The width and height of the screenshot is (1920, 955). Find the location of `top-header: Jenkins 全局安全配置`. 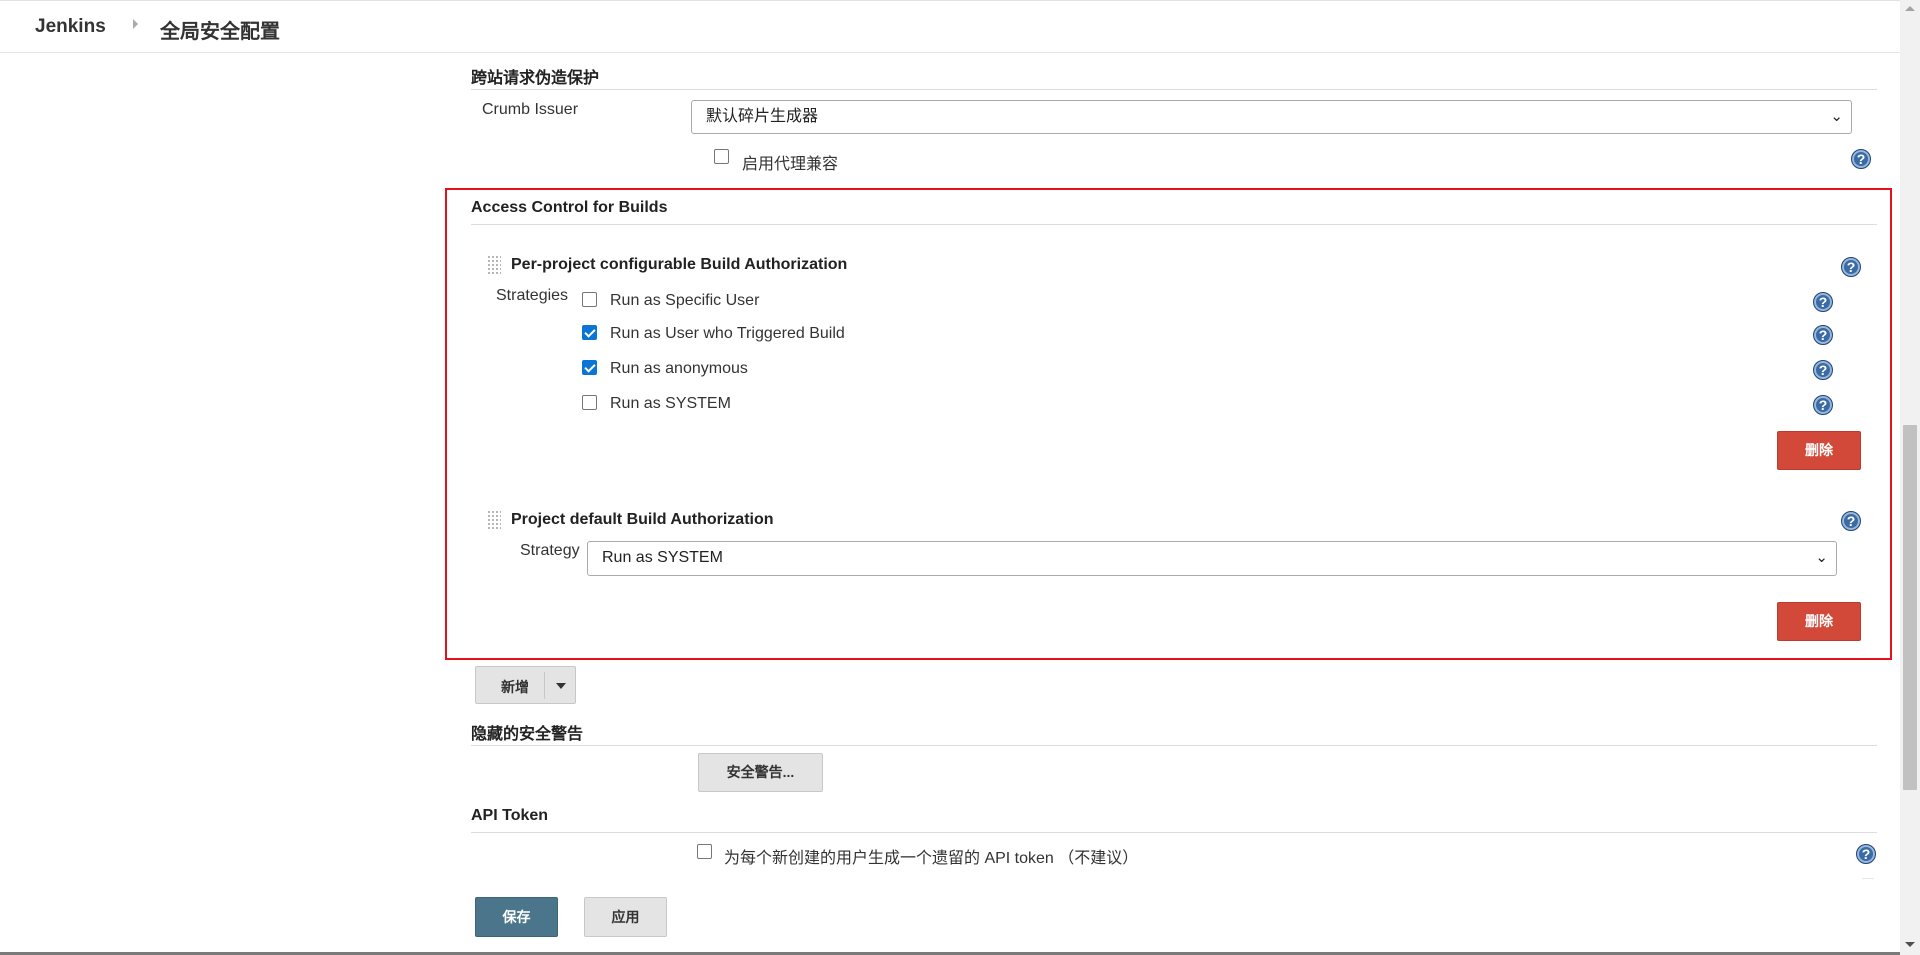

top-header: Jenkins 全局安全配置 is located at coordinates (950, 26).